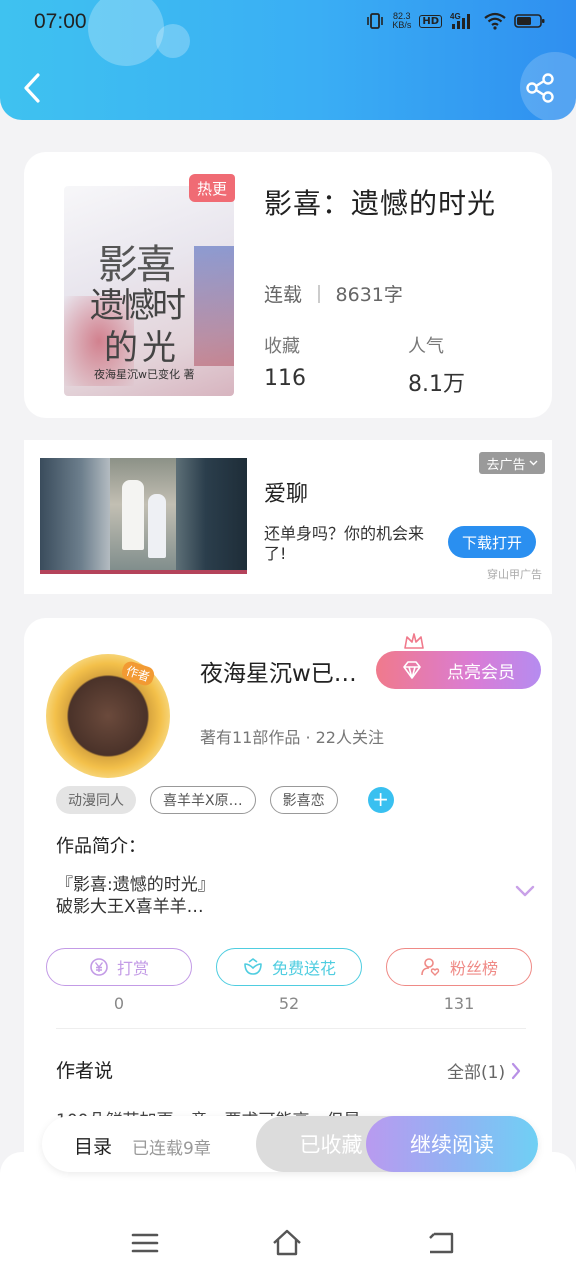 This screenshot has height=1280, width=576. What do you see at coordinates (402, 25) in the screenshot?
I see `net-speed-unit: KB/s` at bounding box center [402, 25].